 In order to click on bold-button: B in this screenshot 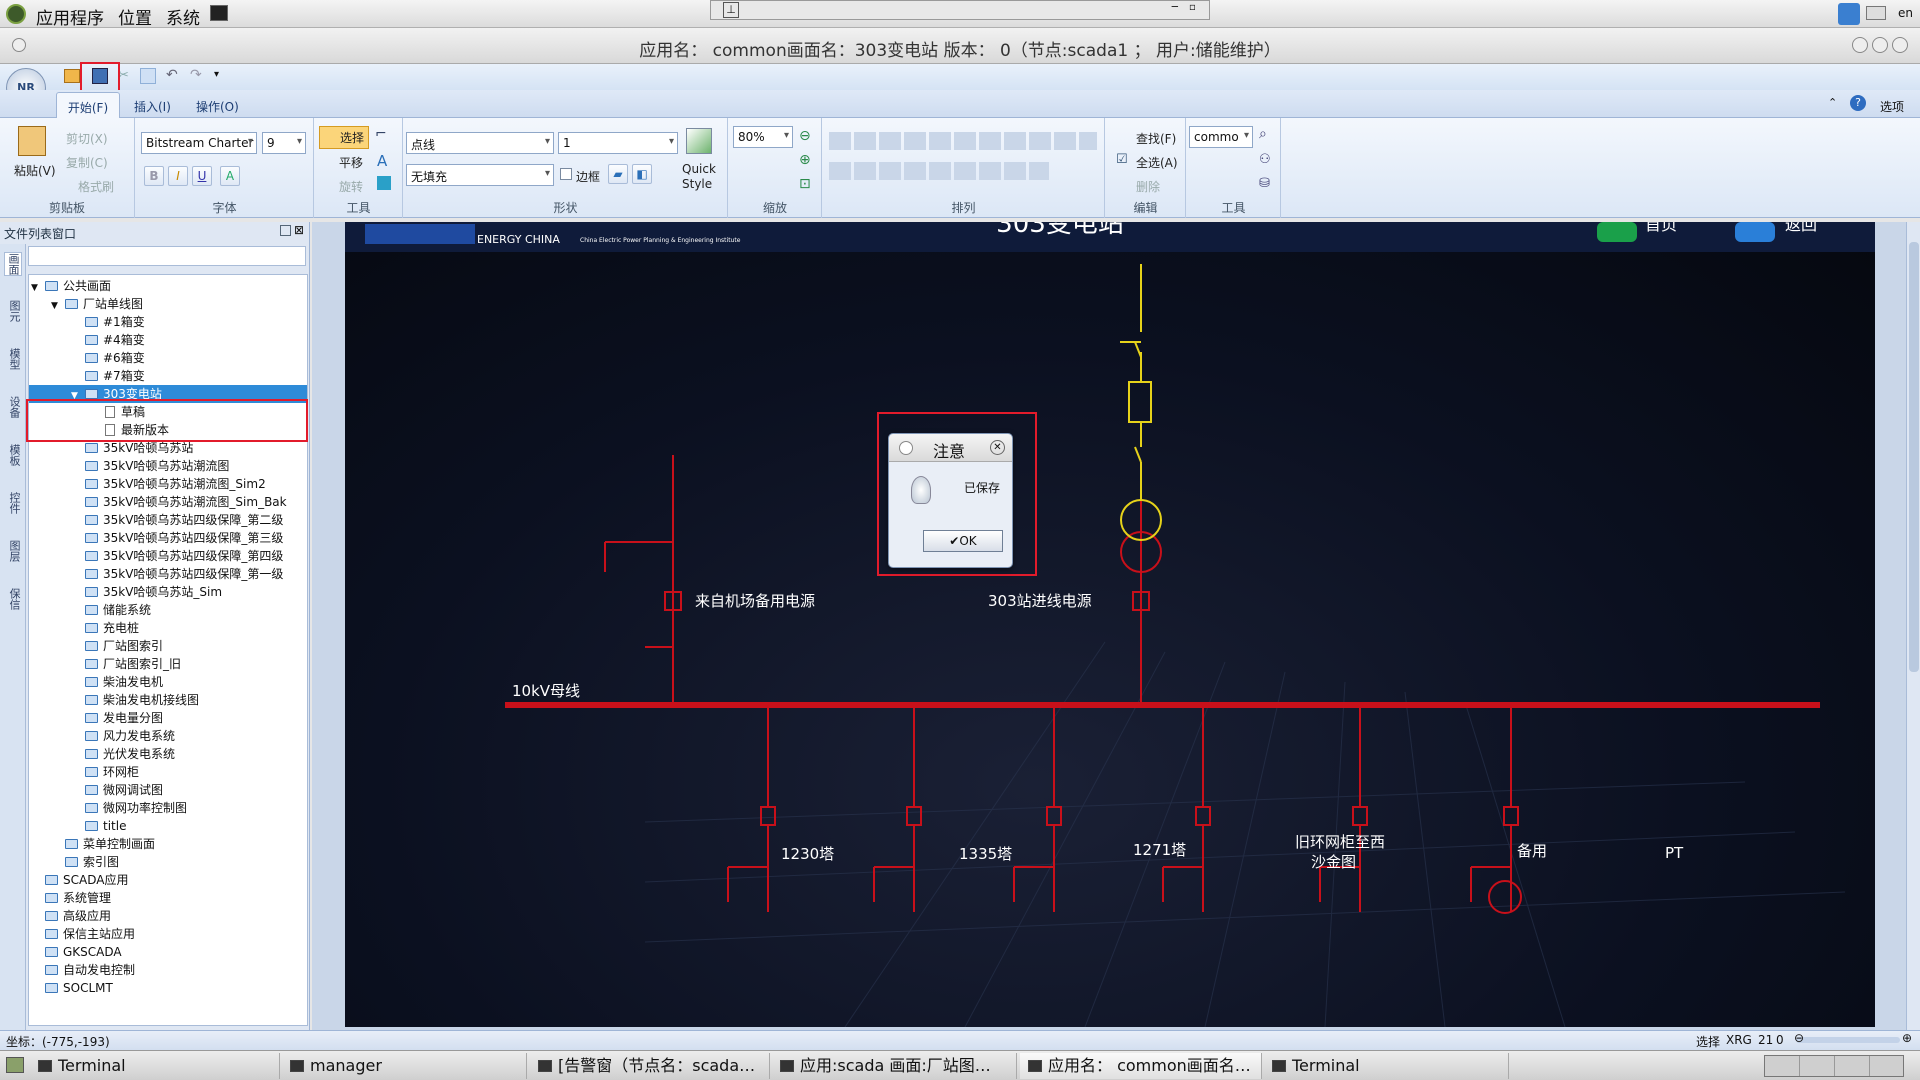, I will do `click(154, 176)`.